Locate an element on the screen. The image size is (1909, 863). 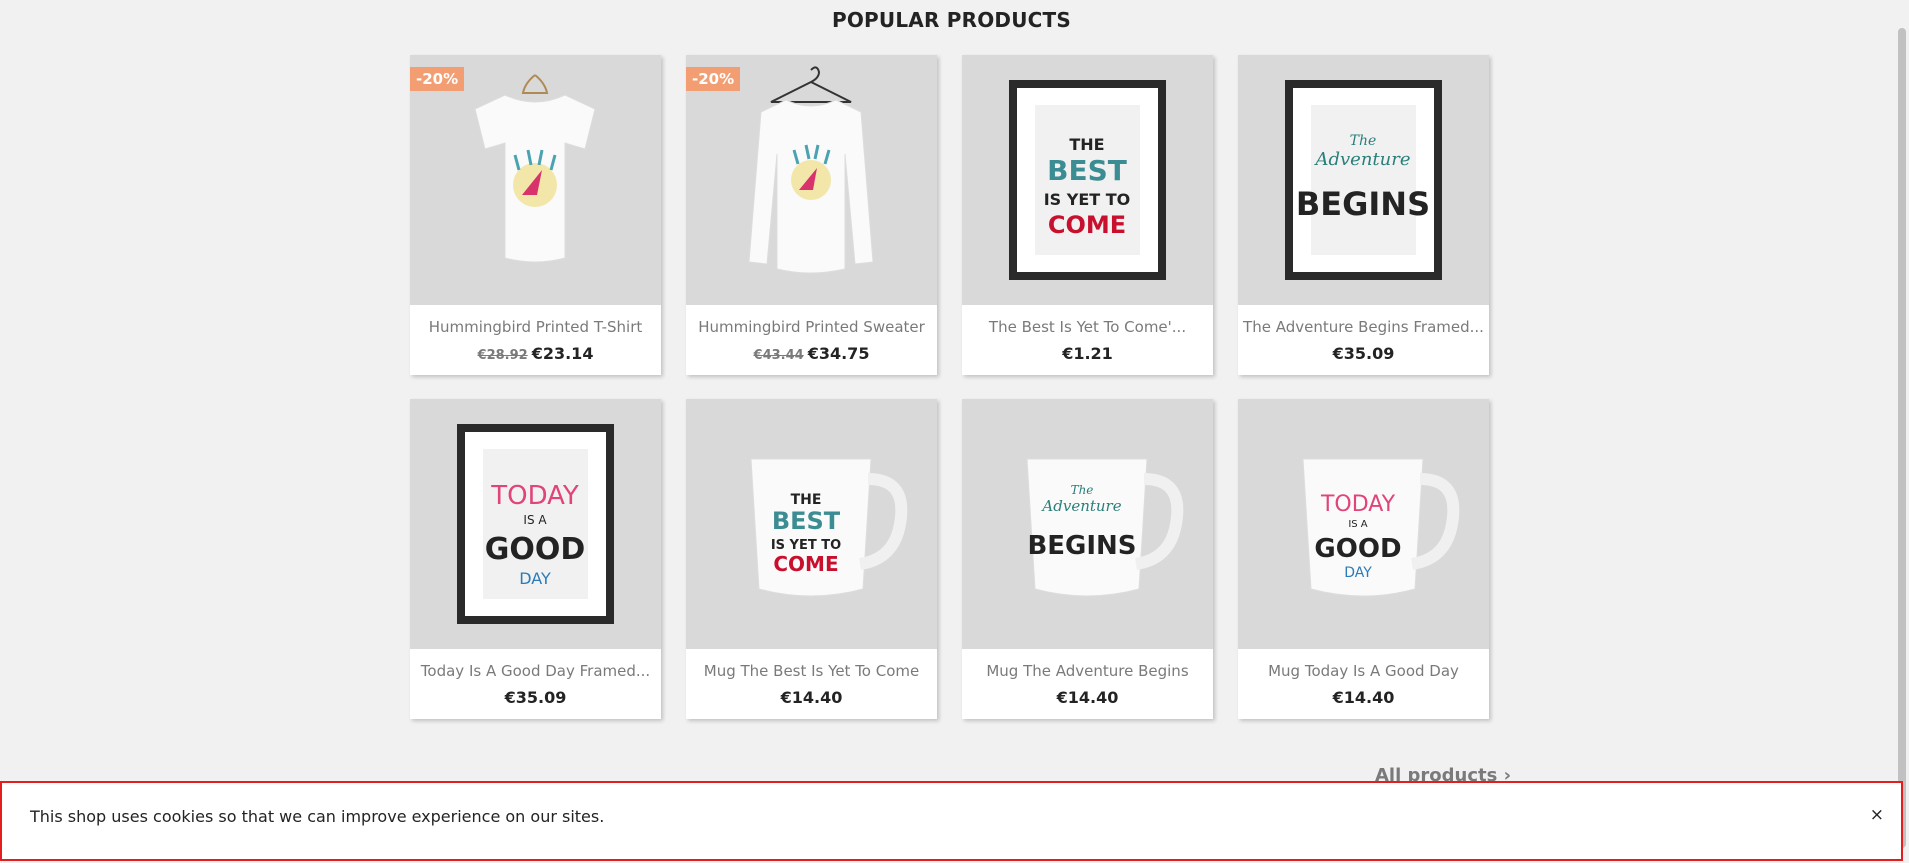
tshirt-icon is located at coordinates (535, 168).